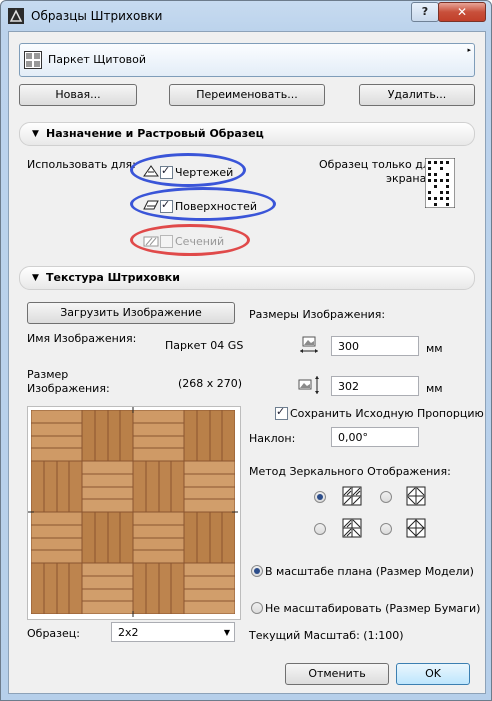 The image size is (492, 701). What do you see at coordinates (16, 16) in the screenshot?
I see `archicad-app-icon` at bounding box center [16, 16].